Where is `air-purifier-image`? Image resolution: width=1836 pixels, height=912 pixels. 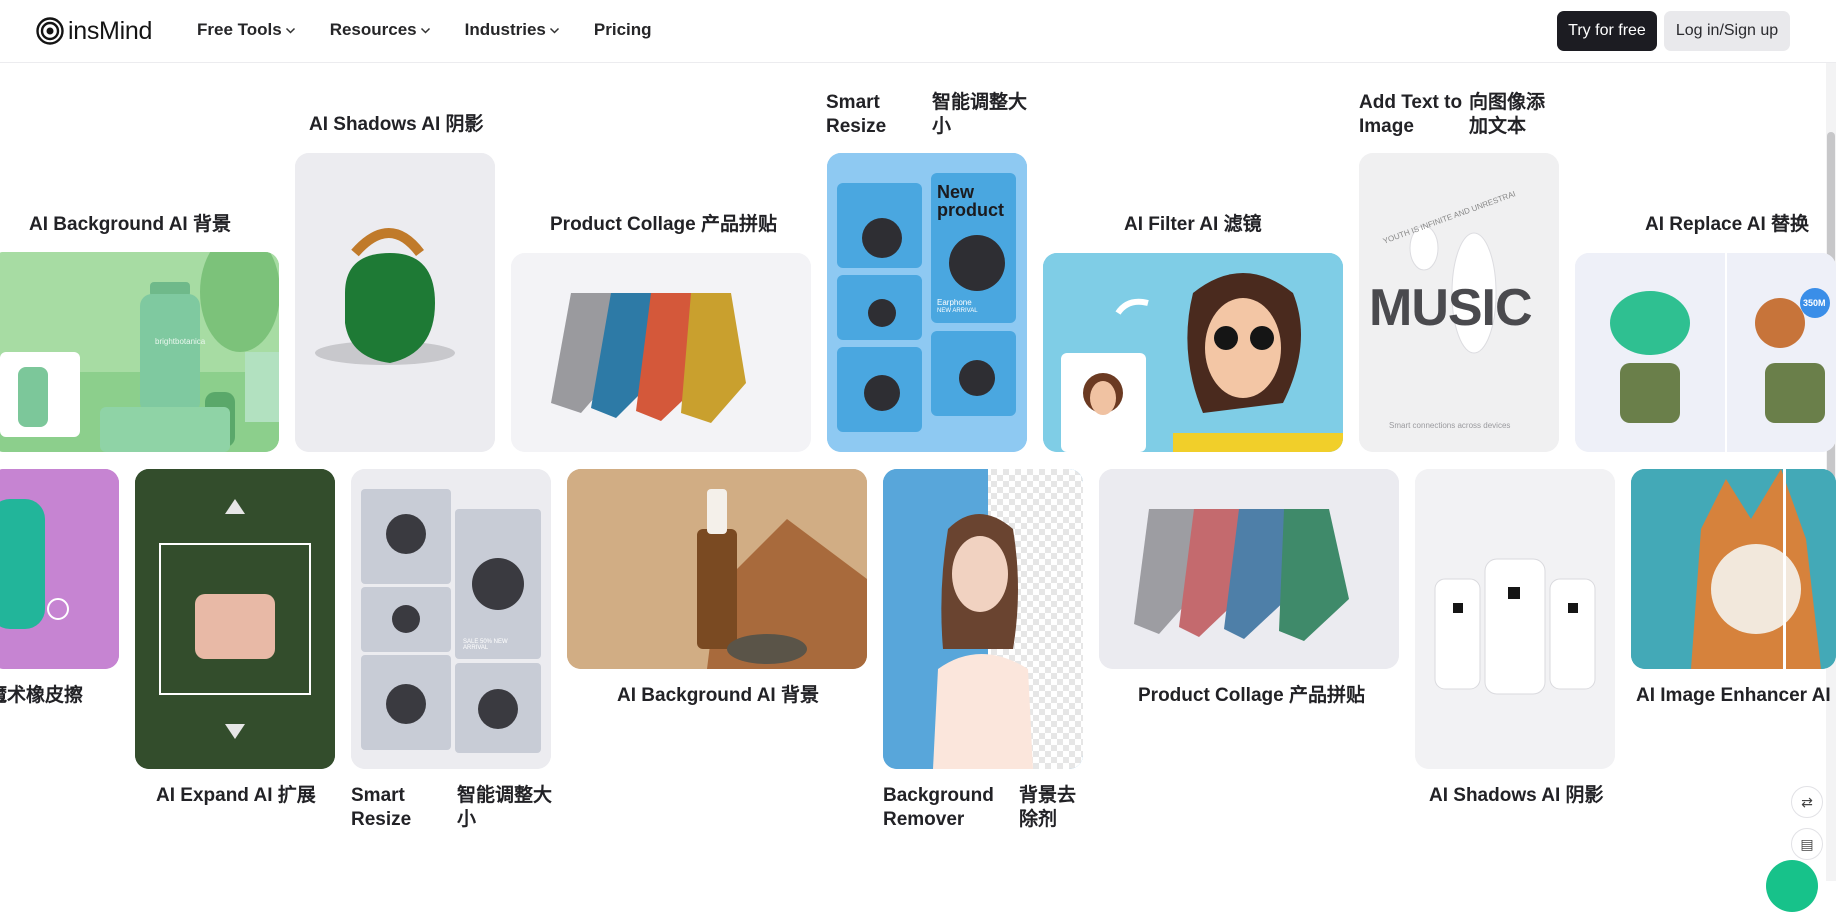
air-purifier-image is located at coordinates (1515, 619).